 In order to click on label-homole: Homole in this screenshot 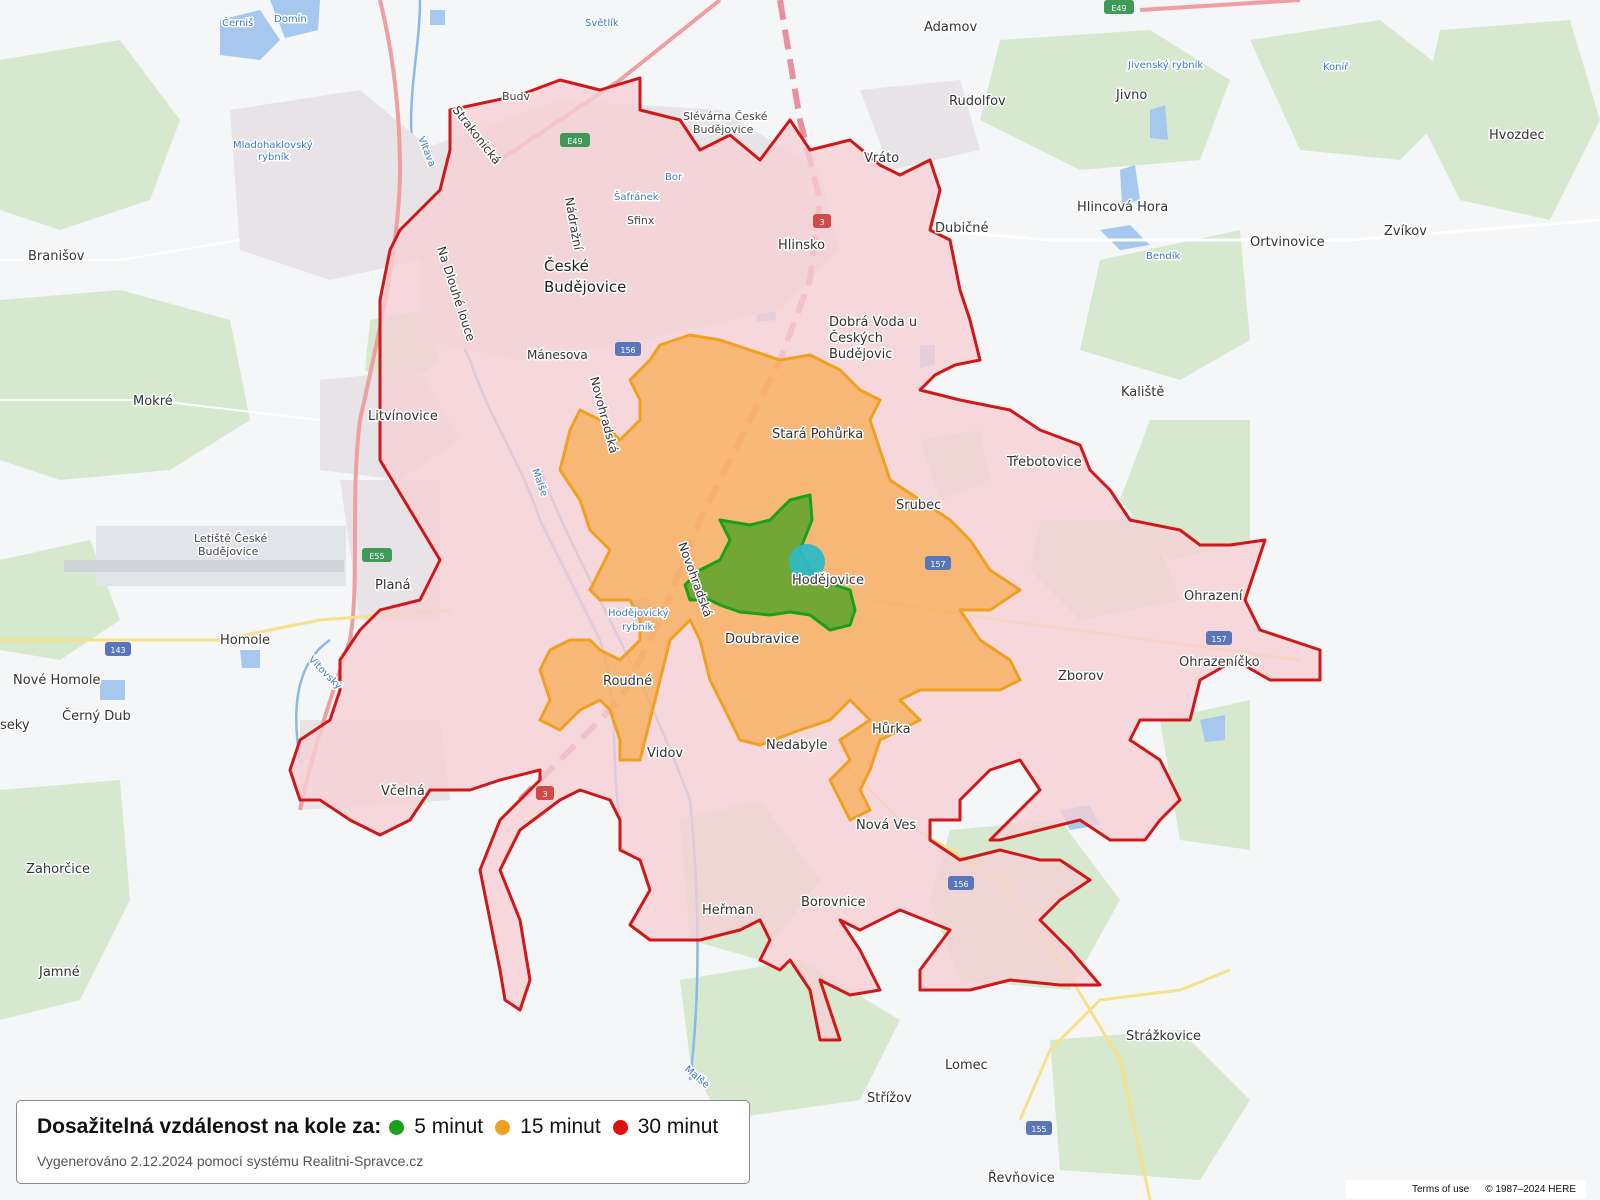, I will do `click(245, 640)`.